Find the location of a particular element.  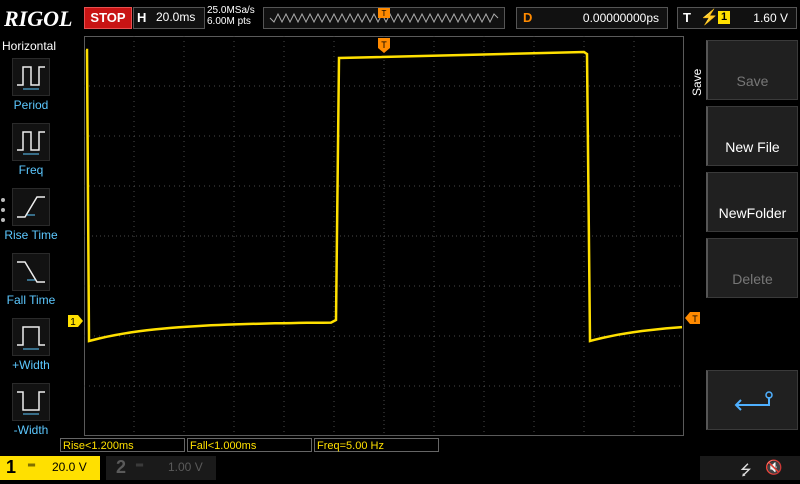

save-menu-tab: Save is located at coordinates (697, 82).